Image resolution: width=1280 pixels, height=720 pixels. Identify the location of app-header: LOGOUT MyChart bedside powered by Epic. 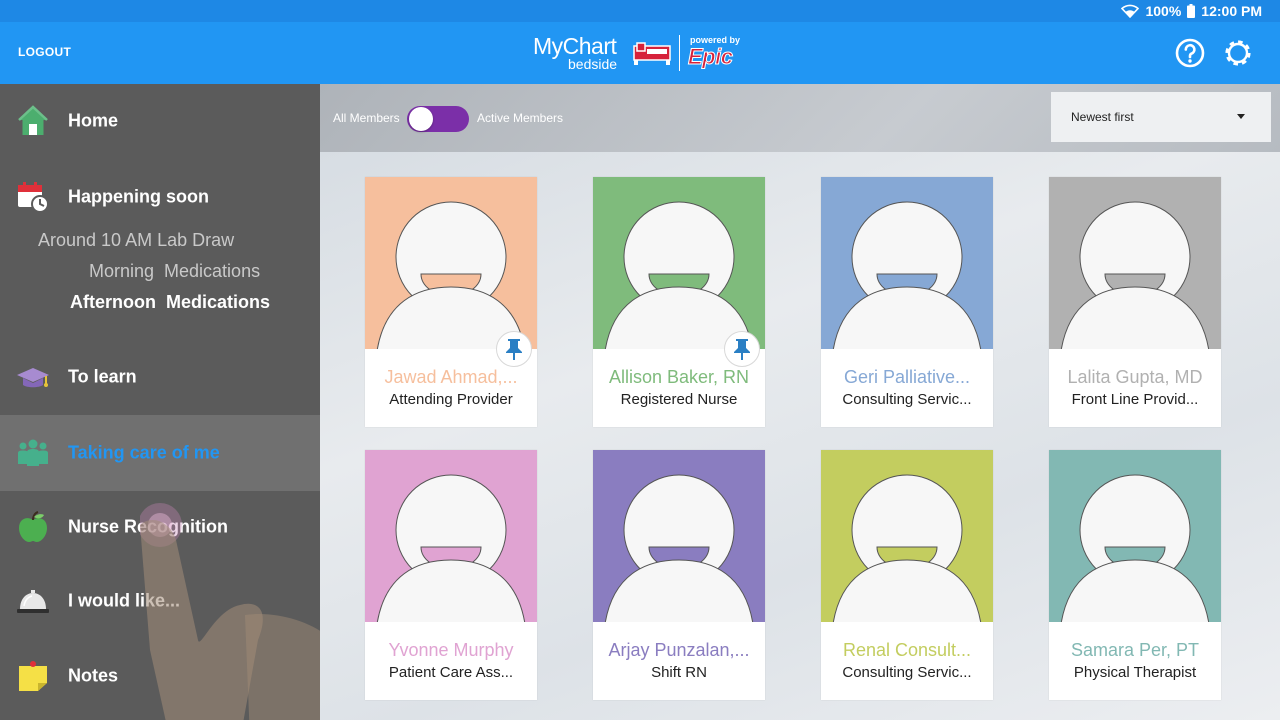
(640, 53).